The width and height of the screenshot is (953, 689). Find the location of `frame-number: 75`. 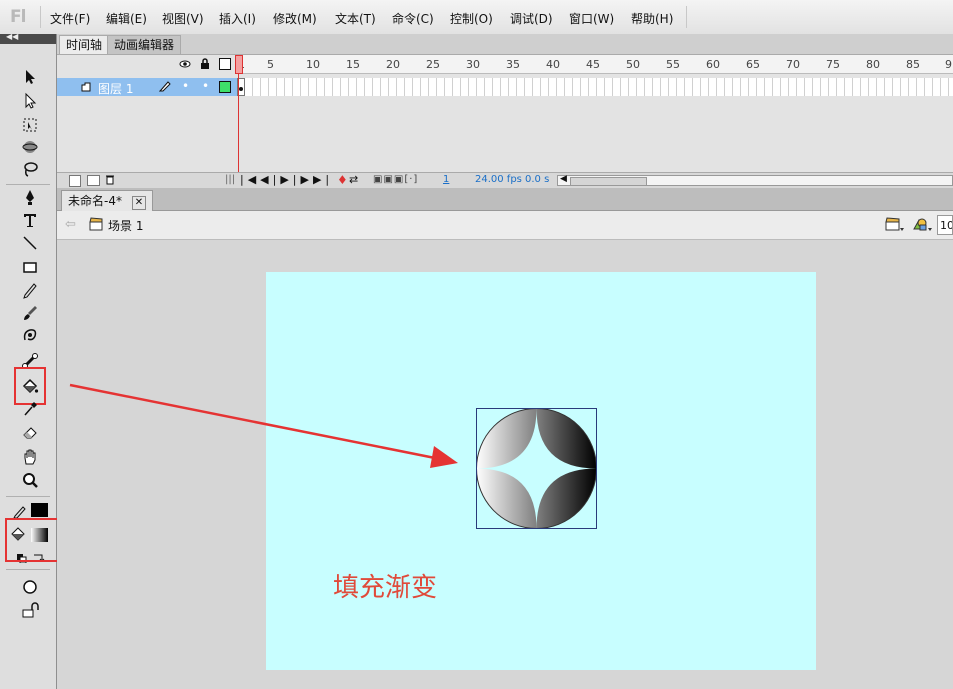

frame-number: 75 is located at coordinates (833, 64).